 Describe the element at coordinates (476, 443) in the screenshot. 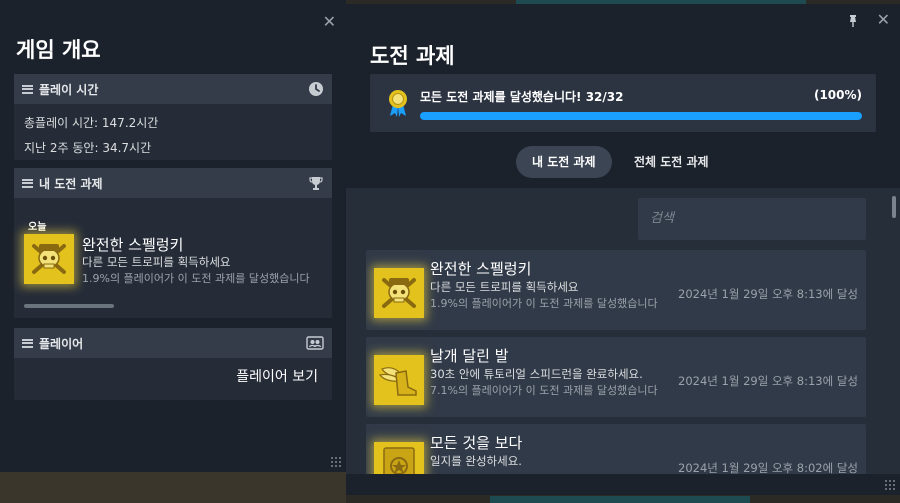

I see `achievement-title: 모든 것을 보다` at that location.